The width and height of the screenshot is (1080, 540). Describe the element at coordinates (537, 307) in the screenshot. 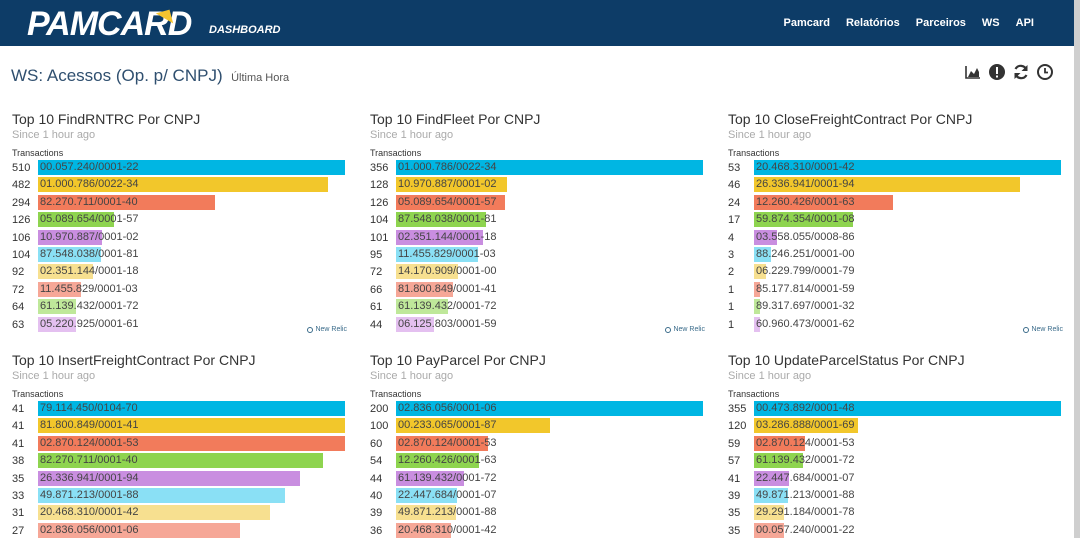

I see `bar-row: 61 61.139.432/0001-72` at that location.